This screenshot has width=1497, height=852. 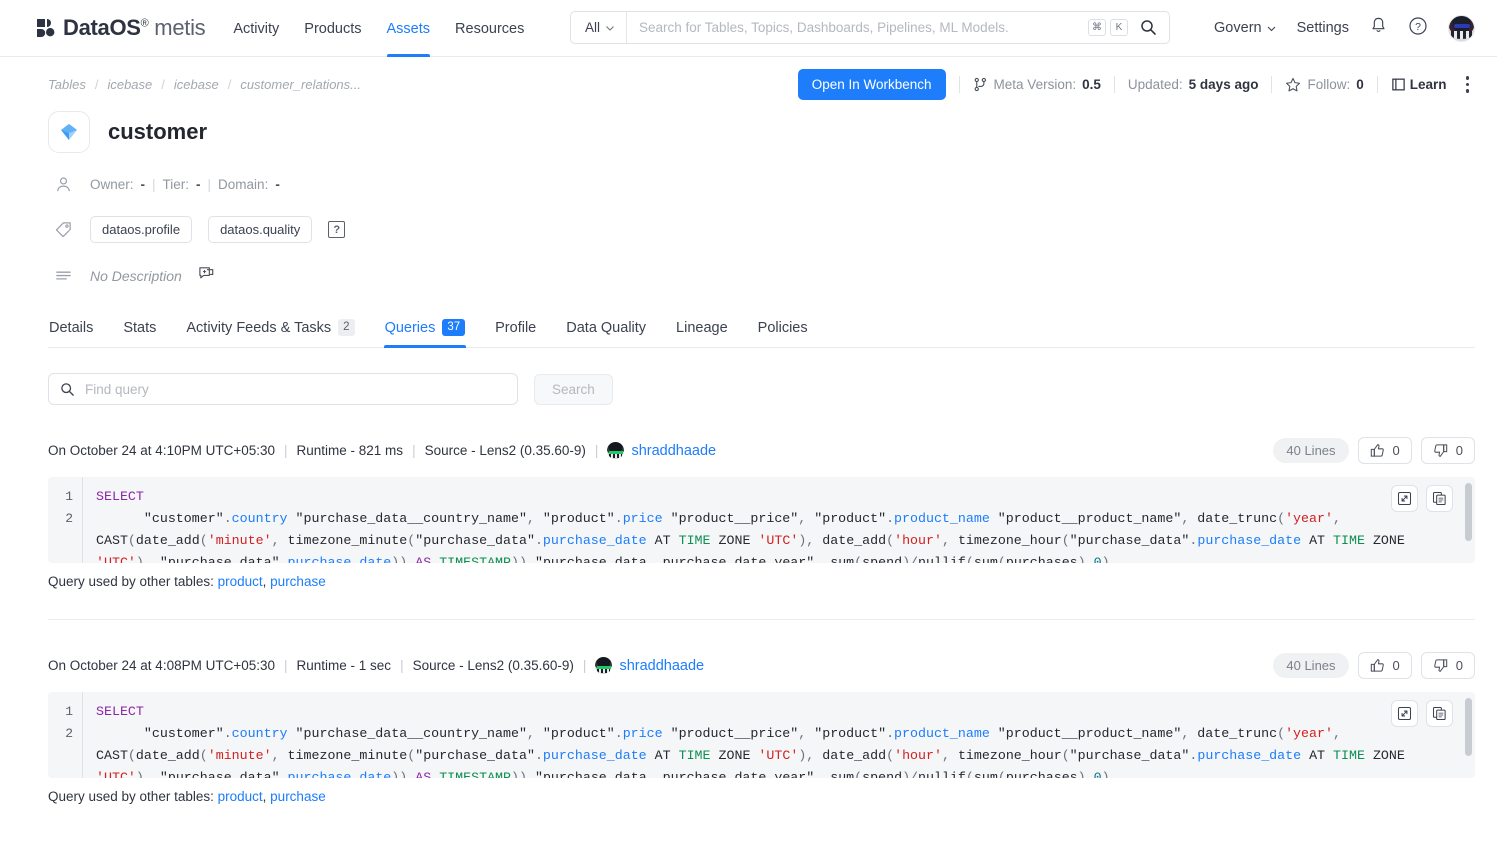 I want to click on book-icon, so click(x=1398, y=84).